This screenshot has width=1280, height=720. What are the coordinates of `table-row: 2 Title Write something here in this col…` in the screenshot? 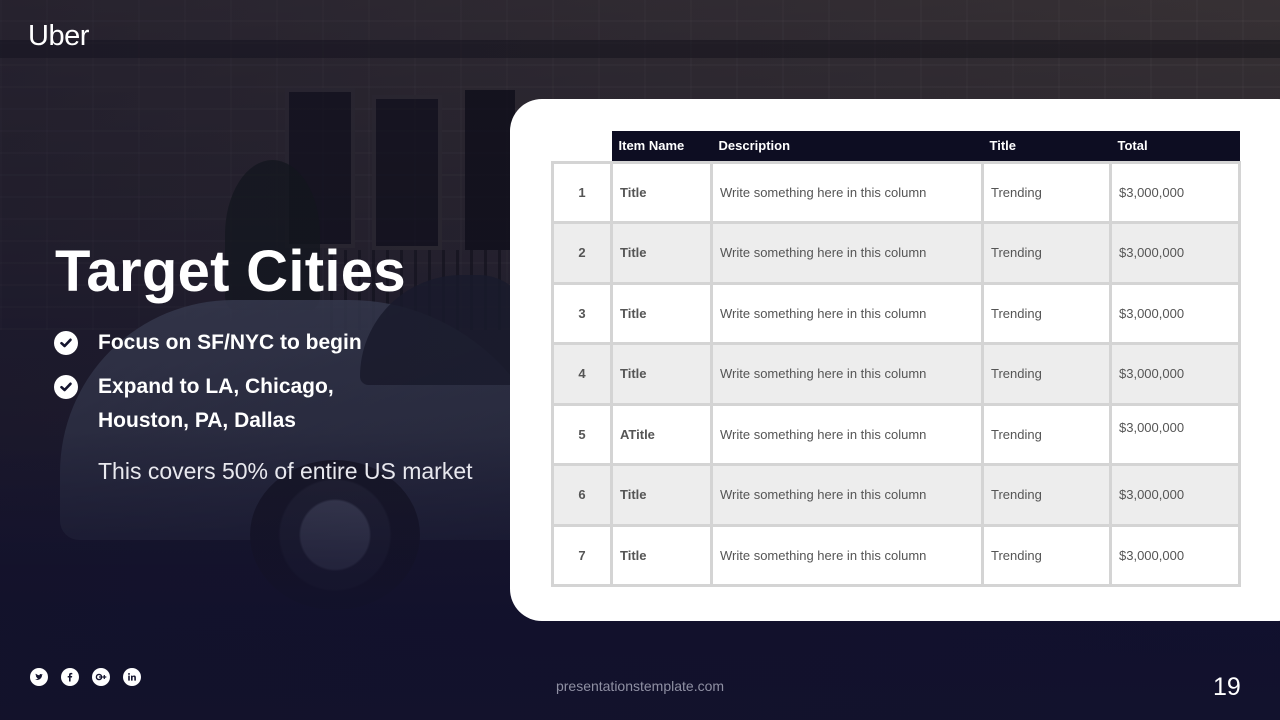 It's located at (896, 253).